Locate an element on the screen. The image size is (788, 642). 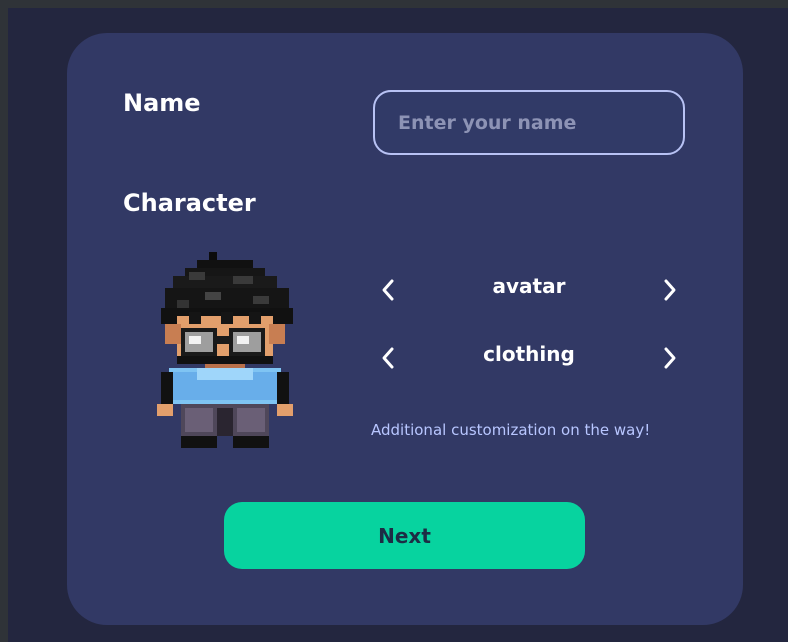
clothing-prev-button is located at coordinates (388, 354).